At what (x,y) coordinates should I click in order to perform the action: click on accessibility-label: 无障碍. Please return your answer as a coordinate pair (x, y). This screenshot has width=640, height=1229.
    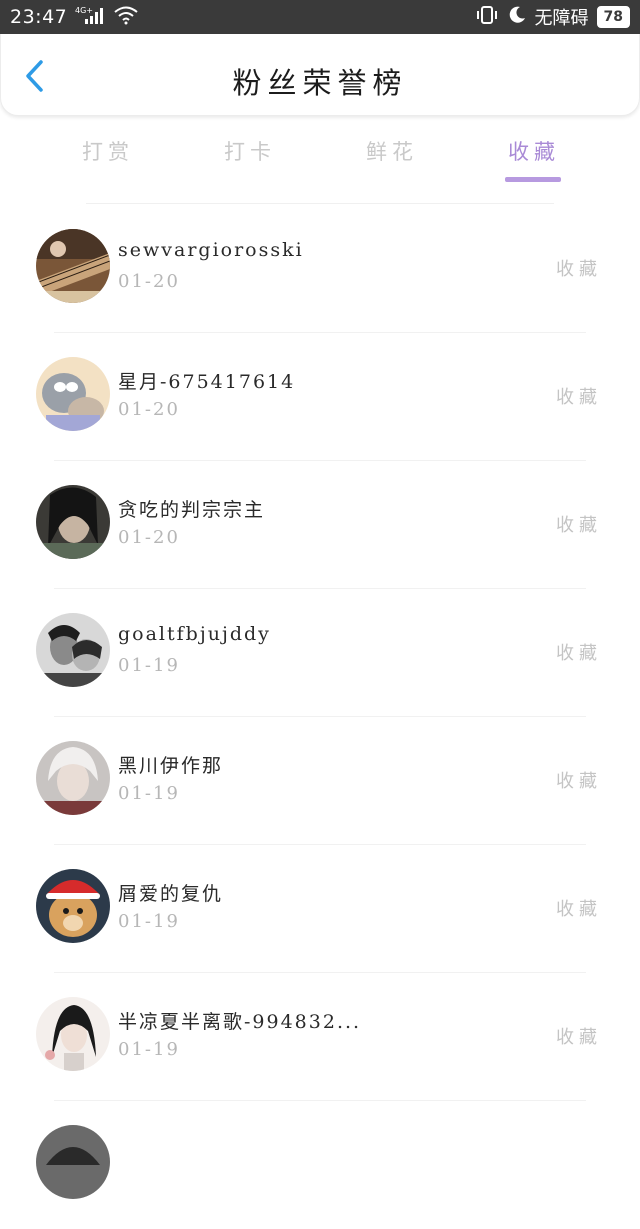
    Looking at the image, I should click on (561, 18).